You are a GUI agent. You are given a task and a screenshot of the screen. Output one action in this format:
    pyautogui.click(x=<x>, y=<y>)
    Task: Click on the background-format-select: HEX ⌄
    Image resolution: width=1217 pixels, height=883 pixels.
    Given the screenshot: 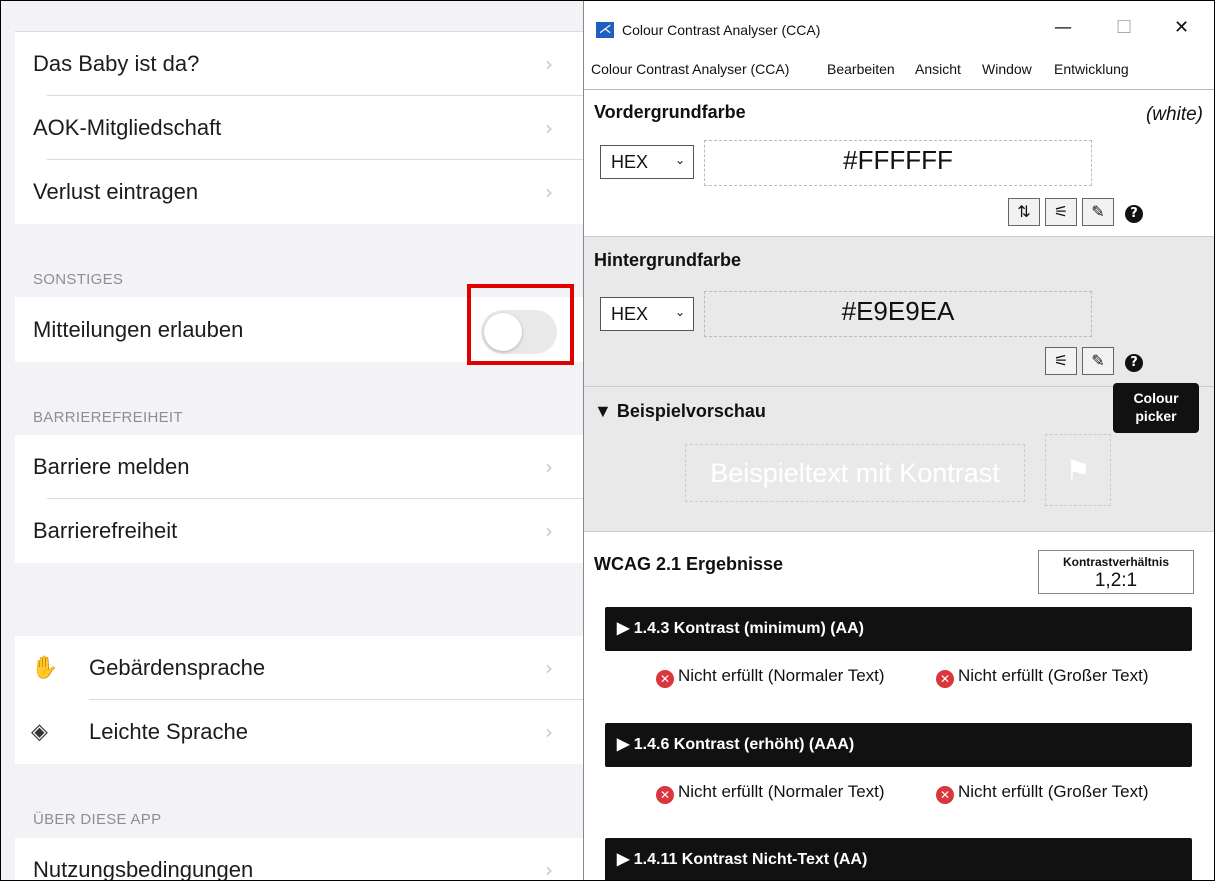 What is the action you would take?
    pyautogui.click(x=647, y=314)
    